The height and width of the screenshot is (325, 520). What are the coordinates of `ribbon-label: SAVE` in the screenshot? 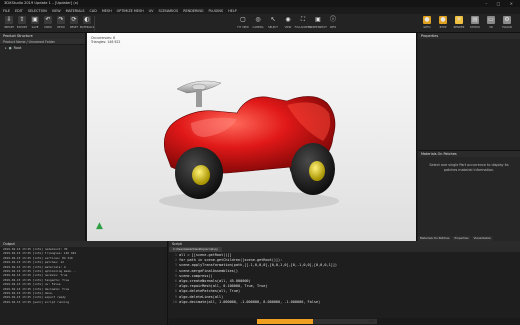 It's located at (35, 27).